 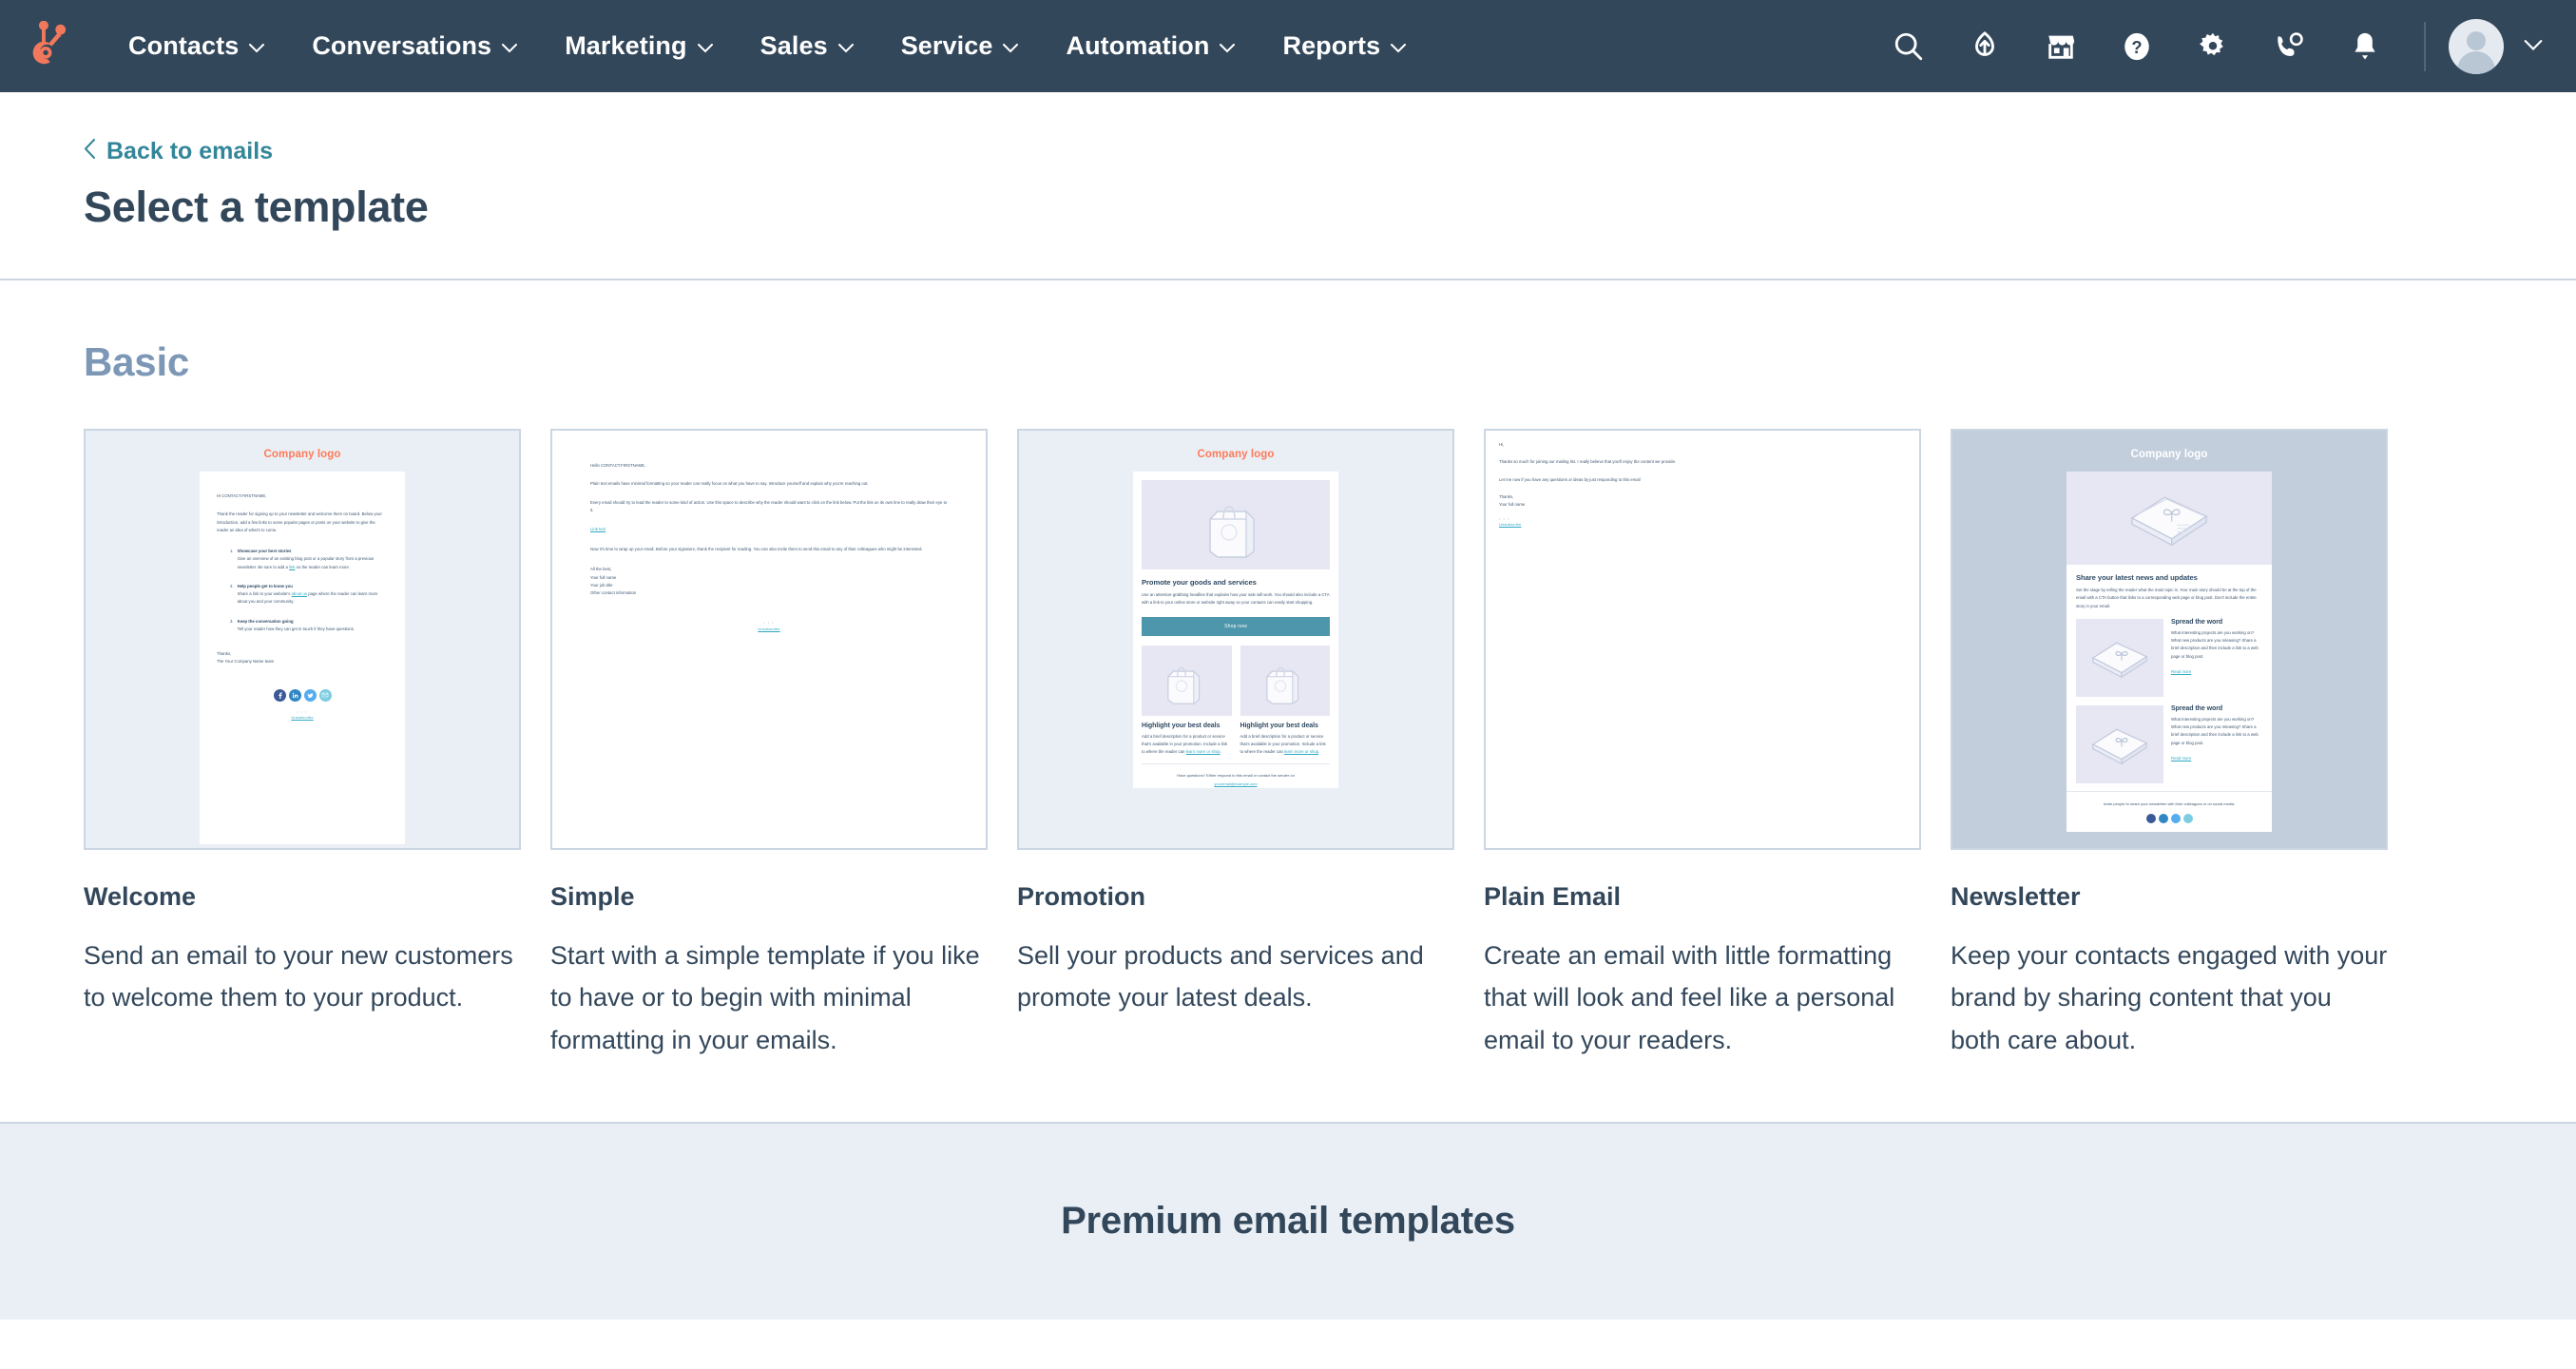 I want to click on help-icon: ?, so click(x=2137, y=46).